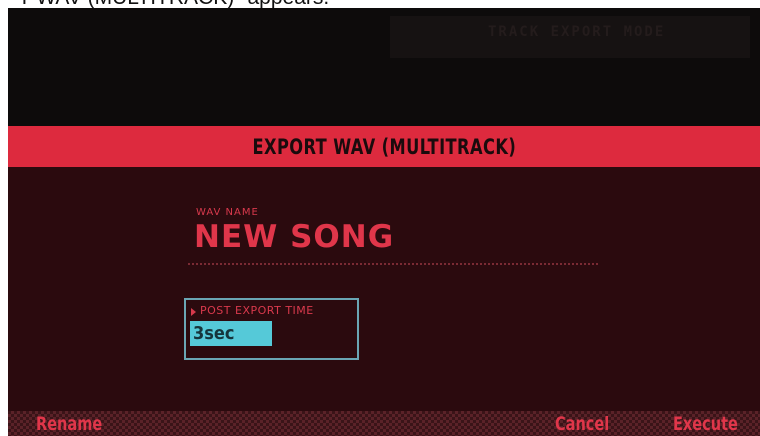 This screenshot has height=436, width=760. What do you see at coordinates (294, 237) in the screenshot?
I see `wav-name-value: NEW SONG` at bounding box center [294, 237].